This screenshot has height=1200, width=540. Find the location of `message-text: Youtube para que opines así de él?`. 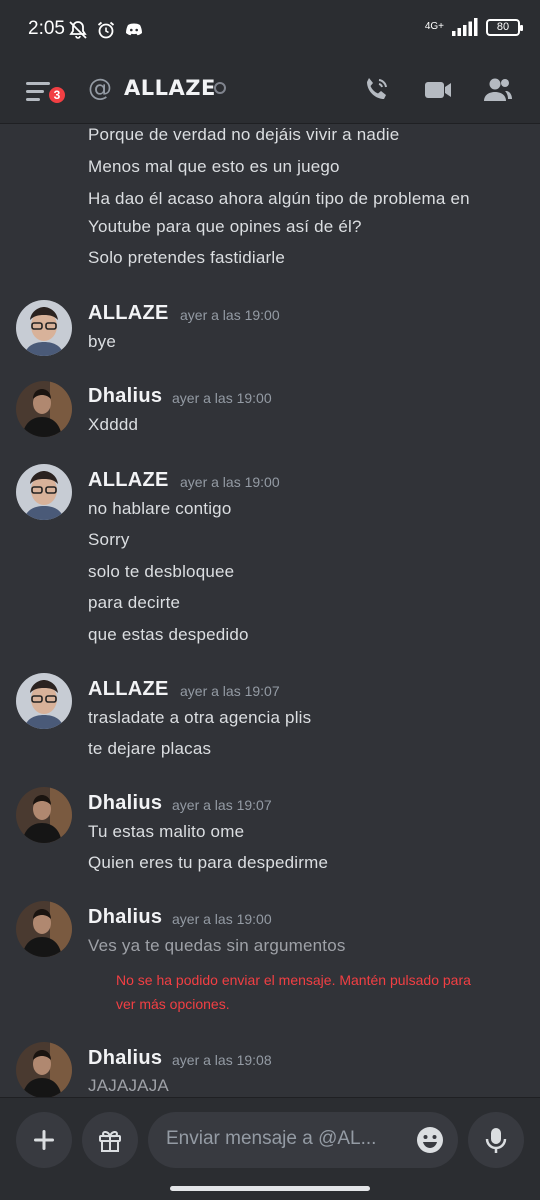

message-text: Youtube para que opines así de él? is located at coordinates (225, 226).